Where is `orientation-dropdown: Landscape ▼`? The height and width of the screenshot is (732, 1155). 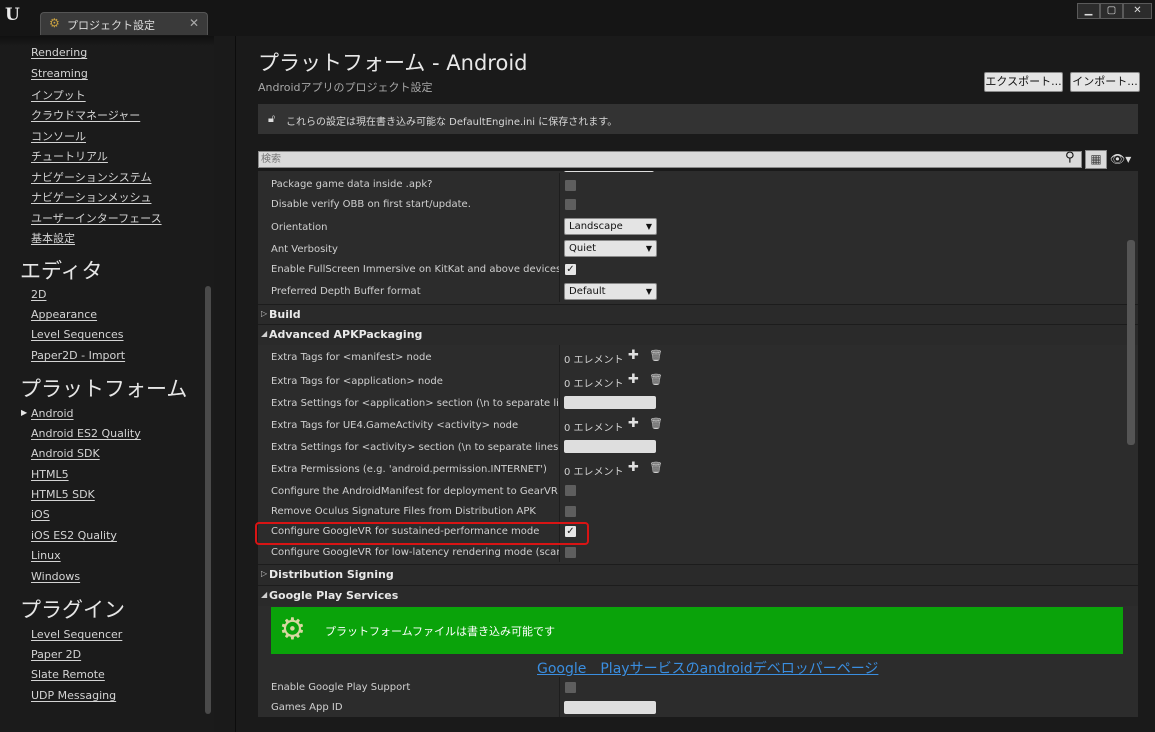
orientation-dropdown: Landscape ▼ is located at coordinates (610, 226).